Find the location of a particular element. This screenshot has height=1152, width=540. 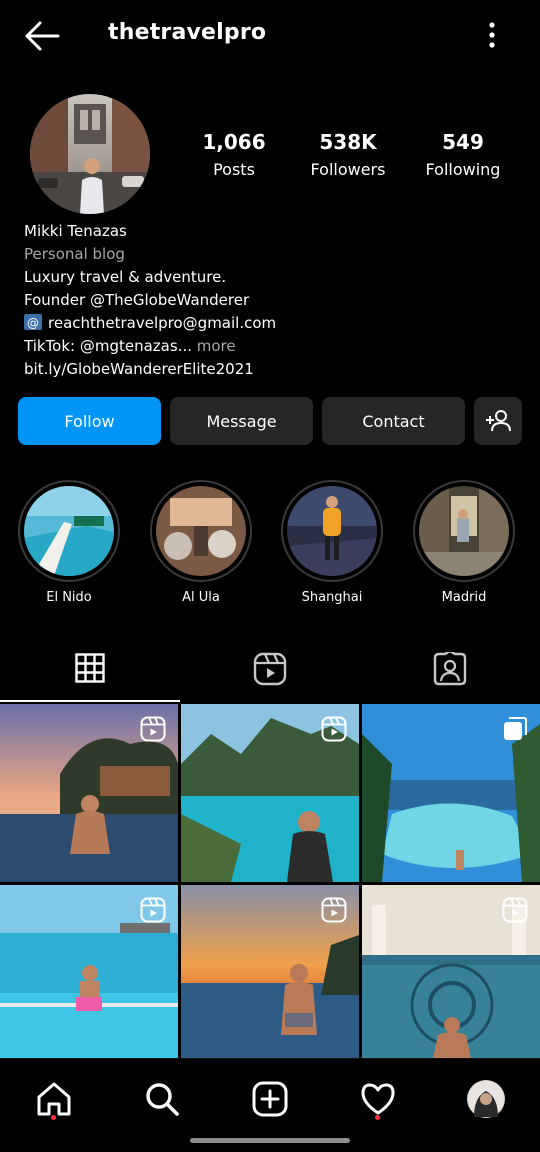

posts-stat: 1,066 Posts is located at coordinates (234, 154).